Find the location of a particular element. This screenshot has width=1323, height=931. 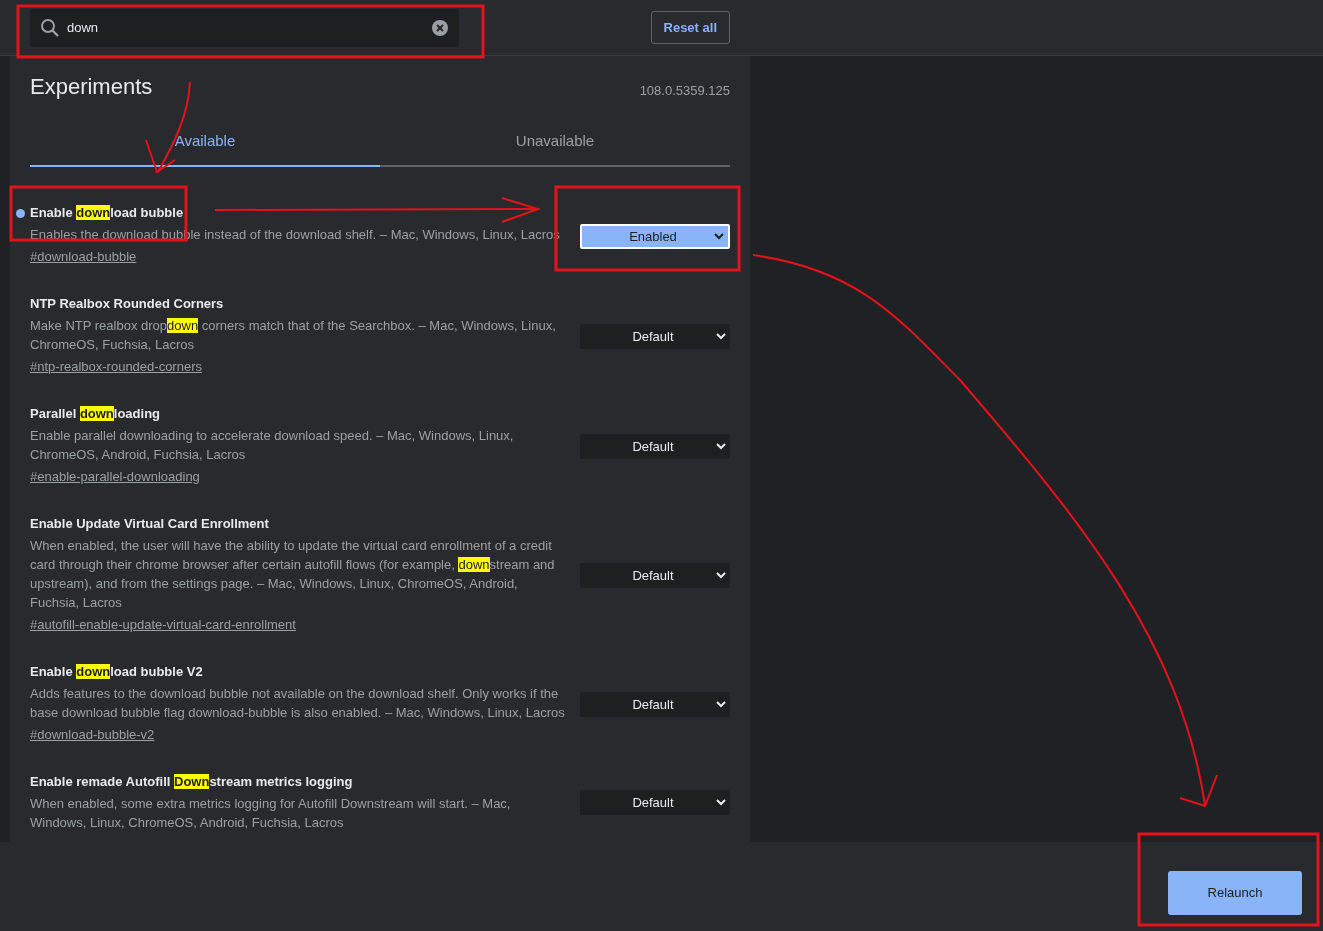

reset-all-button: Reset all is located at coordinates (690, 27).